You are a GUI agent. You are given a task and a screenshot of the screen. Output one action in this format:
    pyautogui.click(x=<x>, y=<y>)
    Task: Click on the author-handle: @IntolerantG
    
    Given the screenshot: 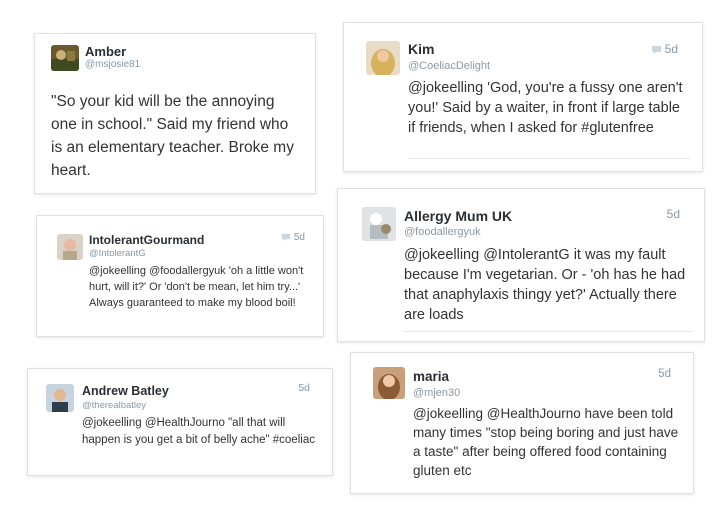 What is the action you would take?
    pyautogui.click(x=117, y=253)
    